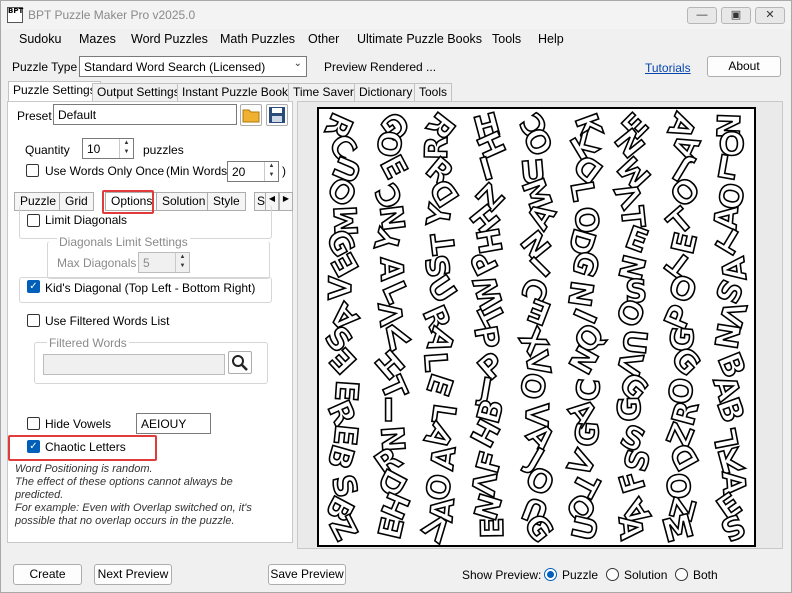 This screenshot has width=792, height=593. Describe the element at coordinates (253, 171) in the screenshot. I see `min-words-stepper: 20 ▲ ▼` at that location.